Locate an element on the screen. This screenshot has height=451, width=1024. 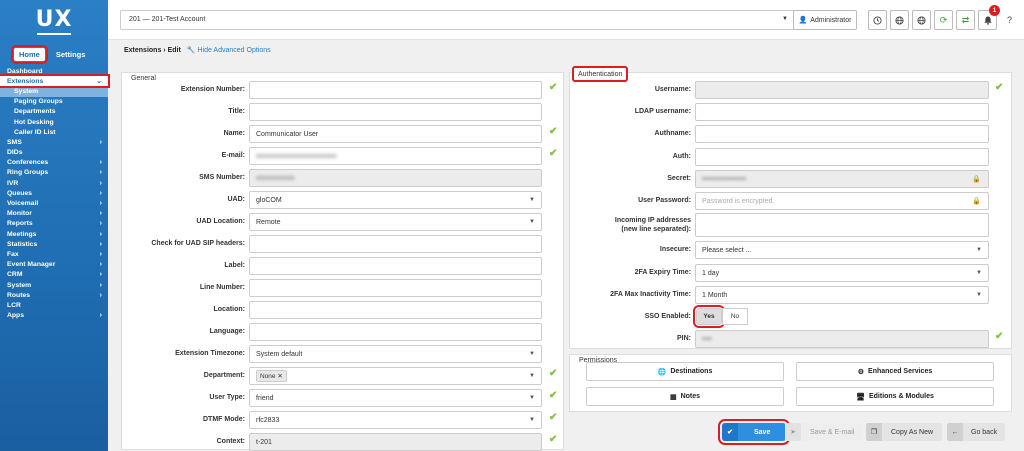
extension-number-field is located at coordinates (395, 90).